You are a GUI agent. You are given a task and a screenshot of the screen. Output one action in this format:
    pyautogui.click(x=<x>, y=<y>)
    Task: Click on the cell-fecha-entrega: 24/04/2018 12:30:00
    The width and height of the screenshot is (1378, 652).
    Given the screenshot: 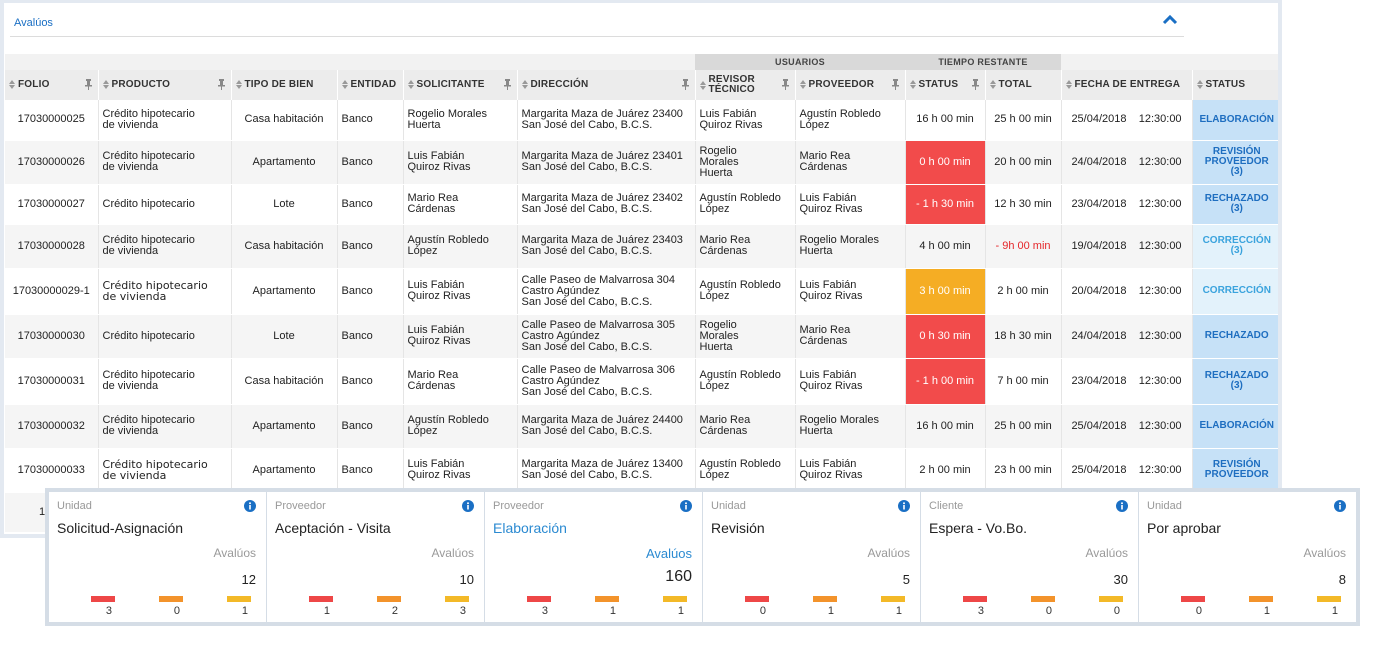 What is the action you would take?
    pyautogui.click(x=1127, y=336)
    